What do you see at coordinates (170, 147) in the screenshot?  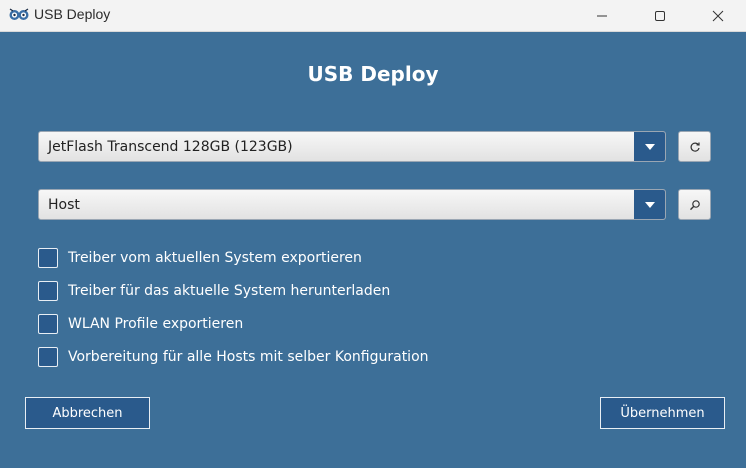 I see `device-select-value: JetFlash Transcend 128GB (123GB)` at bounding box center [170, 147].